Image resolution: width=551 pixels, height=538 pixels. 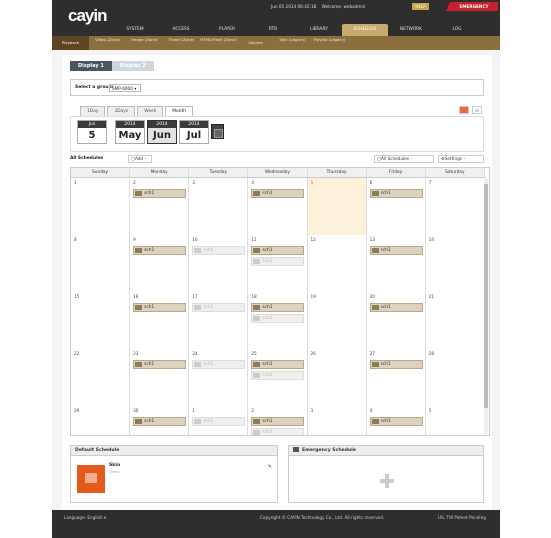 What do you see at coordinates (319, 30) in the screenshot?
I see `nav-library: LIBRARY` at bounding box center [319, 30].